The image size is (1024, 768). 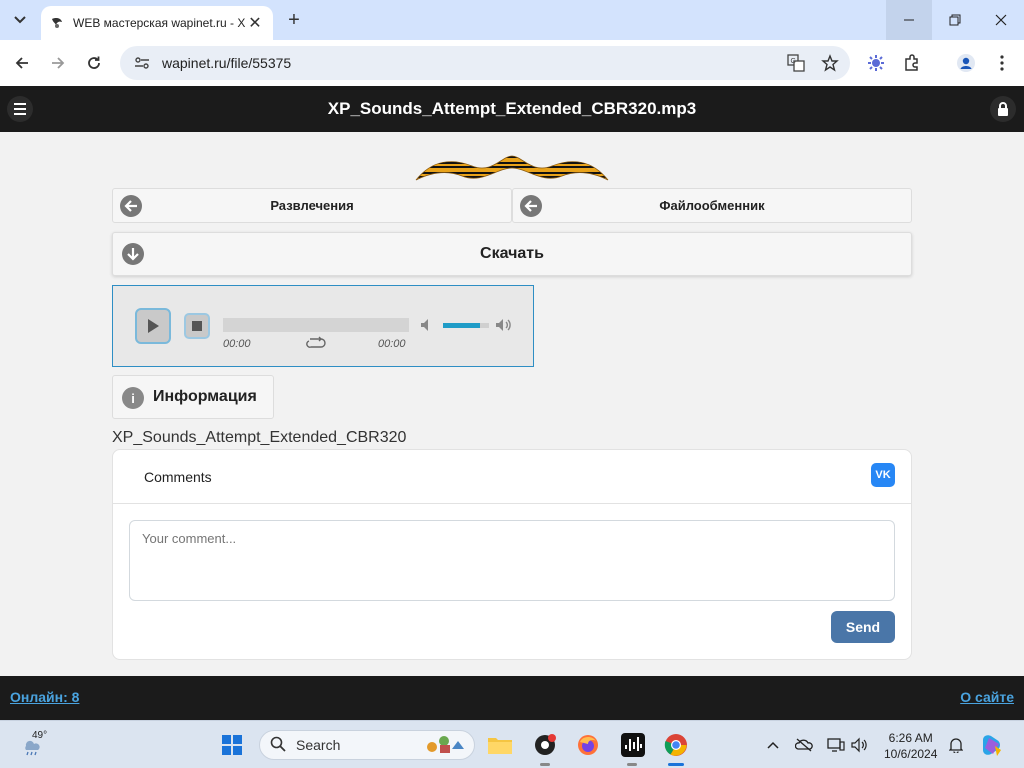 I want to click on browser-toolbar: wapinet.ru/file/55375 G, so click(x=512, y=63).